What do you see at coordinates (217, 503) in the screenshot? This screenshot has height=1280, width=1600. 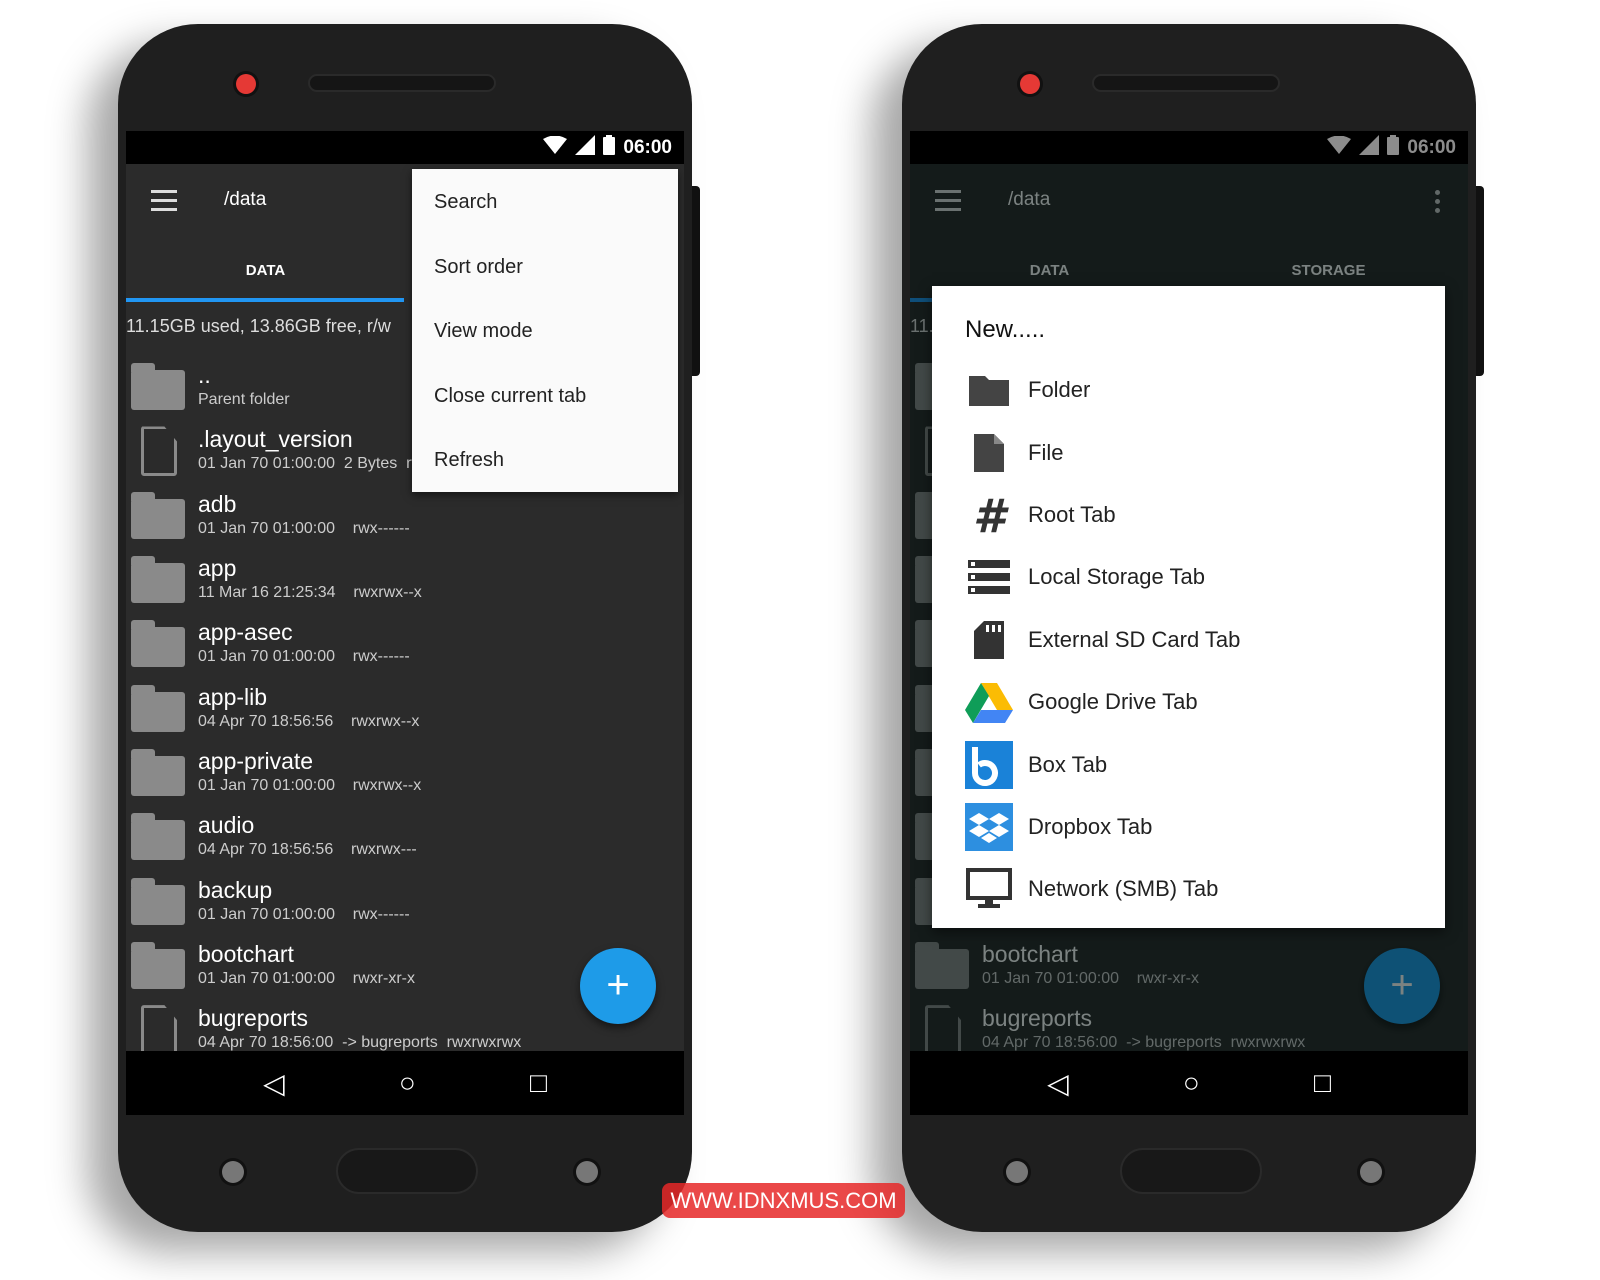 I see `file-name: adb` at bounding box center [217, 503].